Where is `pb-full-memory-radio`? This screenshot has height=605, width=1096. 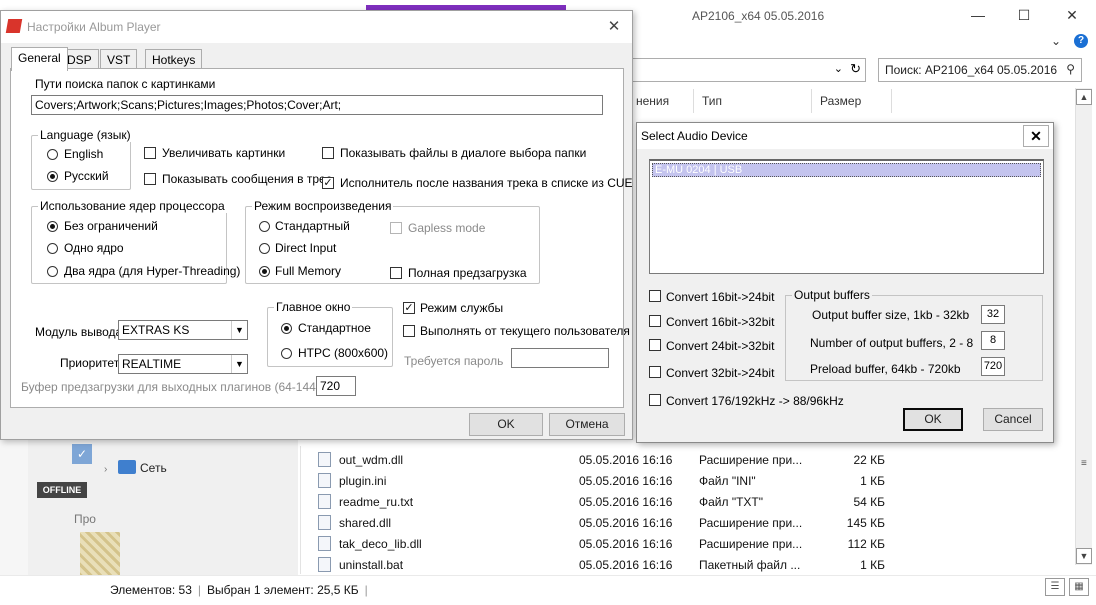
pb-full-memory-radio is located at coordinates (264, 271).